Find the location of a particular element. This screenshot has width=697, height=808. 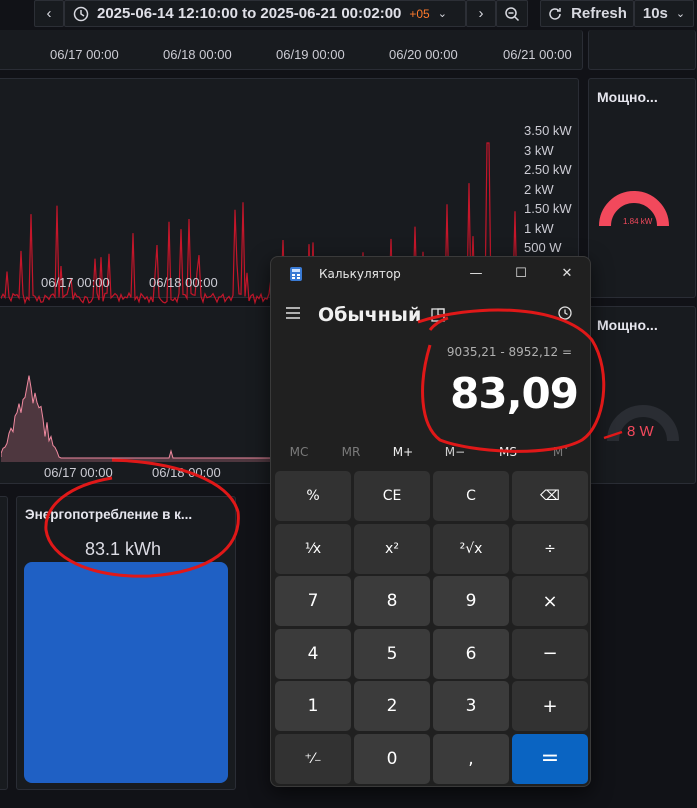

percent-button: % is located at coordinates (313, 496).